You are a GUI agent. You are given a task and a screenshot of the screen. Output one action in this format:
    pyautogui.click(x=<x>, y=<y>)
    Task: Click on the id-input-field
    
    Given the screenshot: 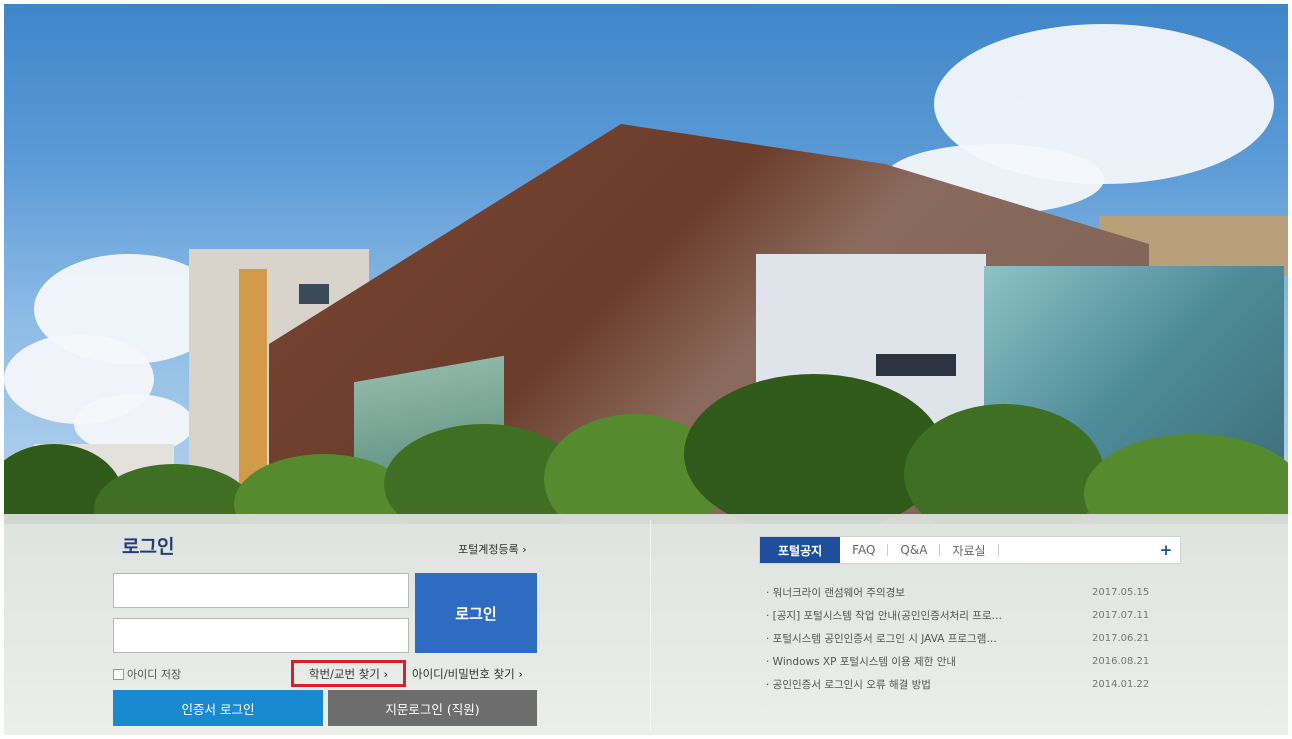 What is the action you would take?
    pyautogui.click(x=261, y=590)
    